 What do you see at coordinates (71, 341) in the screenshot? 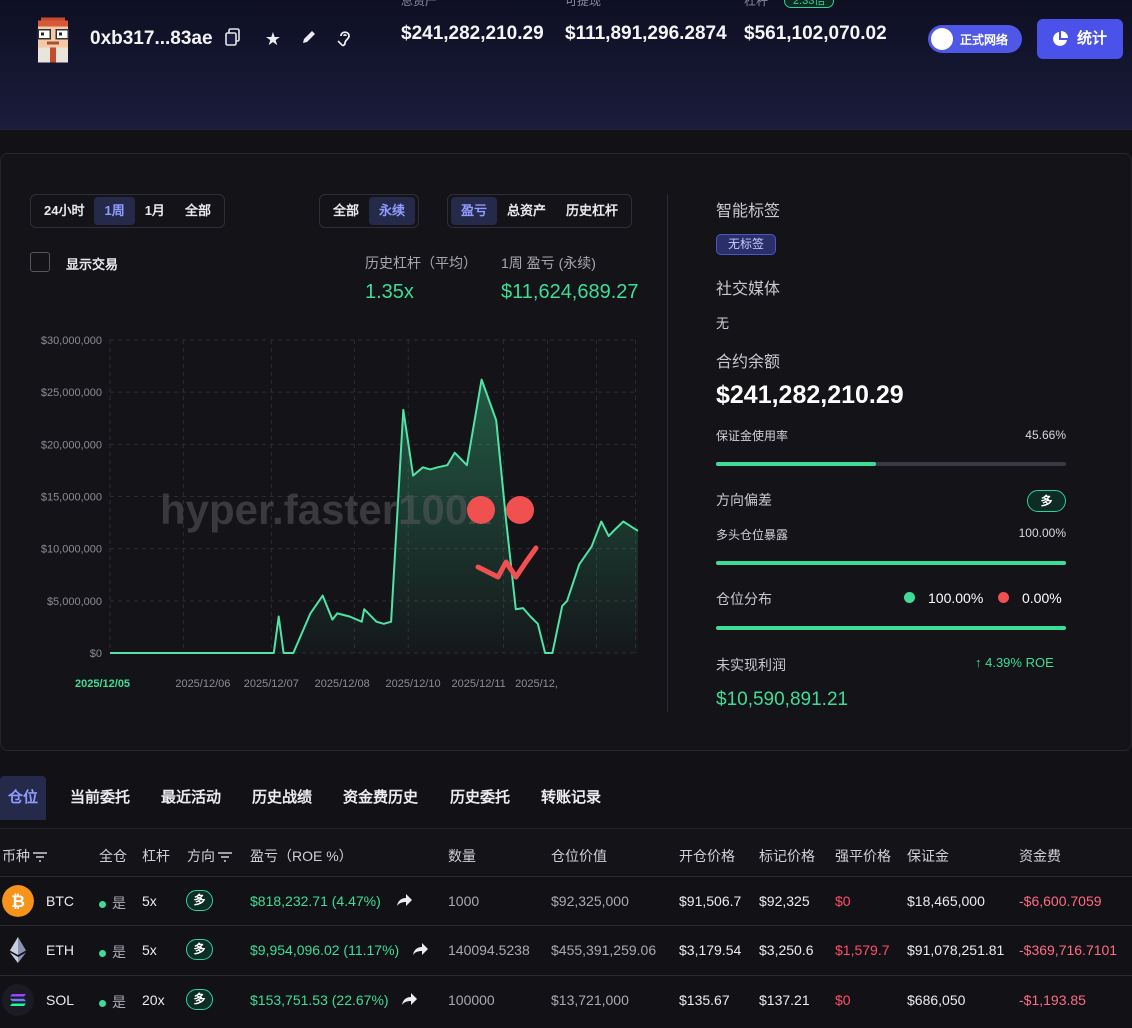
I see `y-tick-label: $30,000,000` at bounding box center [71, 341].